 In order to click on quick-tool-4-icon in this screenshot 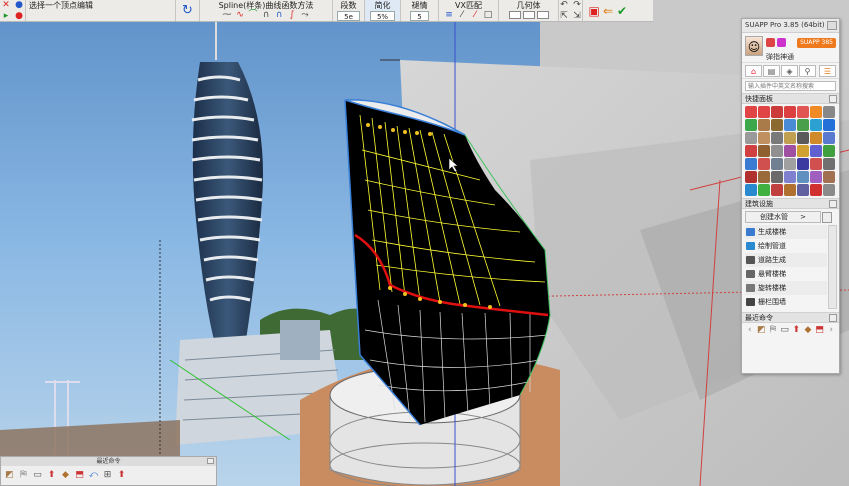, I will do `click(790, 112)`.